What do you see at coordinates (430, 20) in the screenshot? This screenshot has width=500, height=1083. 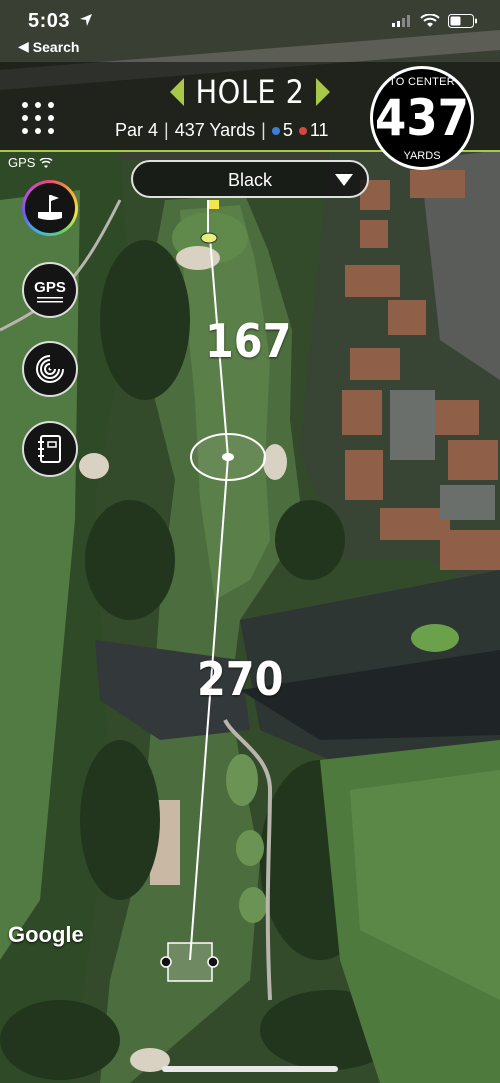 I see `wifi-icon` at bounding box center [430, 20].